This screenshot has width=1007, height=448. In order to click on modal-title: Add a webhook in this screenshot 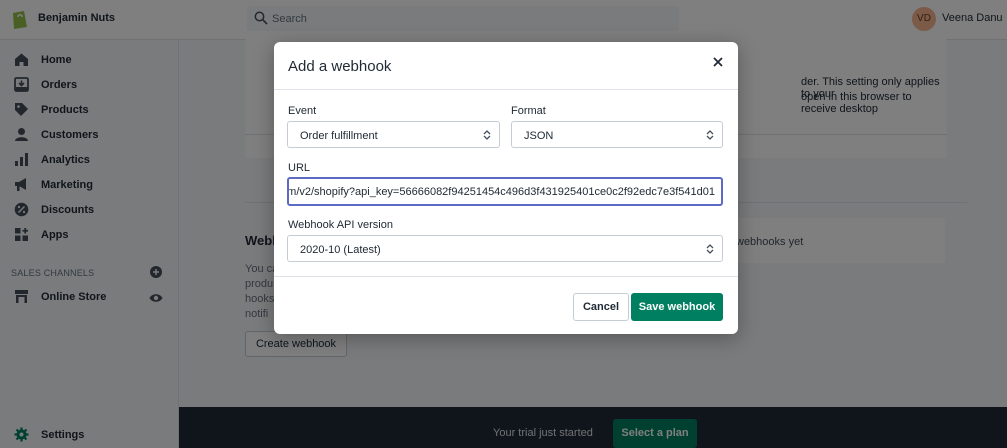, I will do `click(340, 66)`.